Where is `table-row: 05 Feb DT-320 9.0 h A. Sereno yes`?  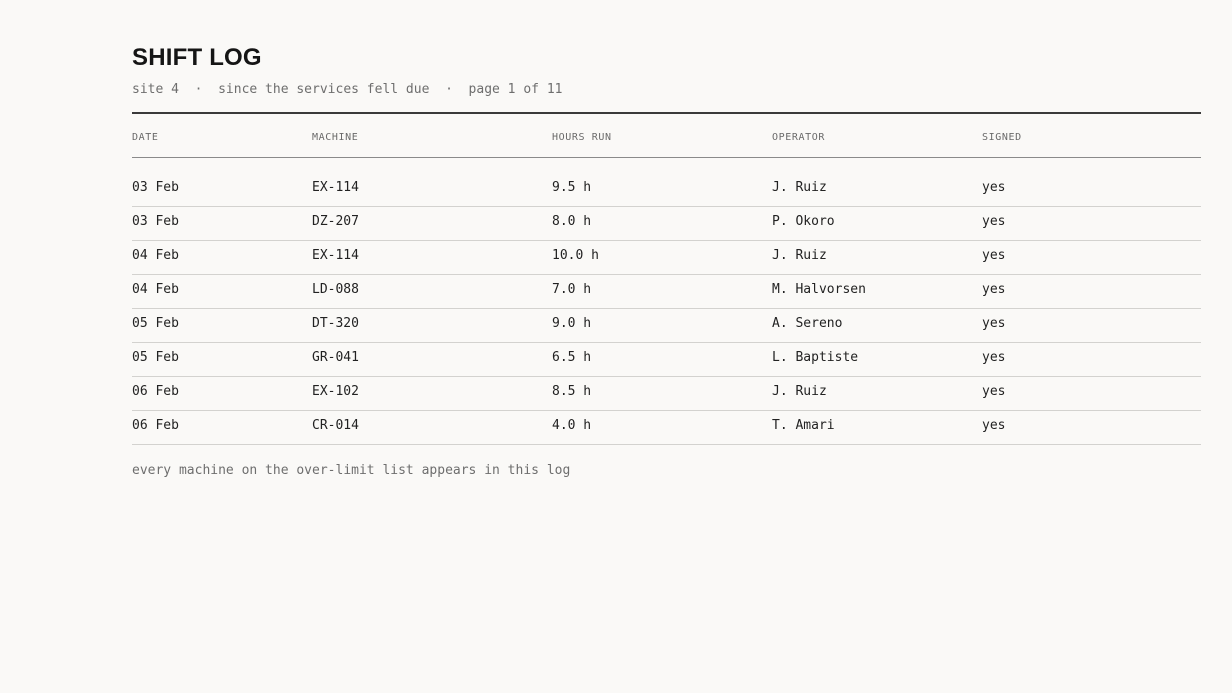 table-row: 05 Feb DT-320 9.0 h A. Sereno yes is located at coordinates (666, 326).